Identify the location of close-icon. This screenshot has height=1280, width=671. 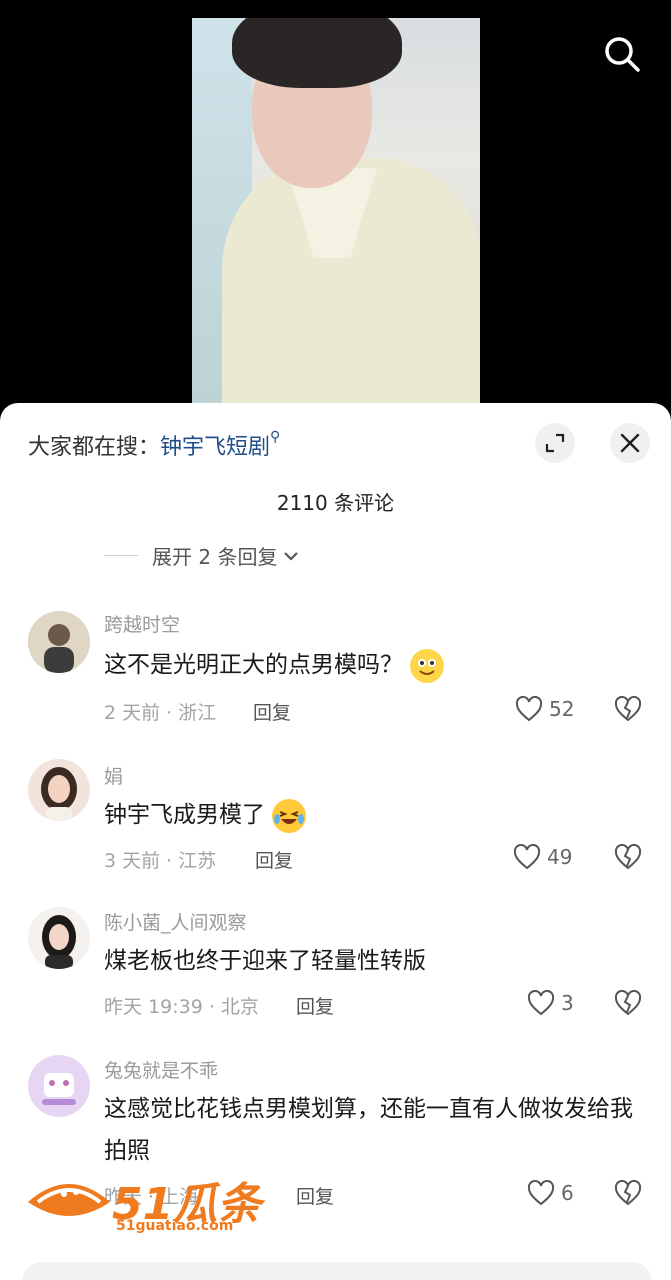
(630, 443).